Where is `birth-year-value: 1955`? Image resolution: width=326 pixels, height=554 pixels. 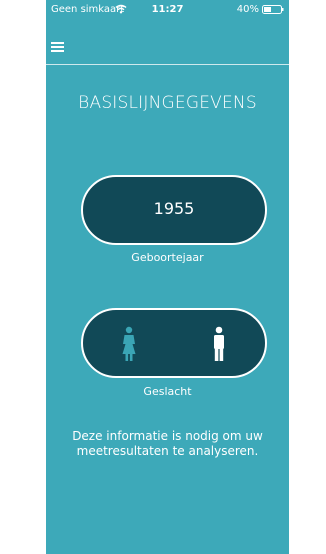 birth-year-value: 1955 is located at coordinates (174, 208).